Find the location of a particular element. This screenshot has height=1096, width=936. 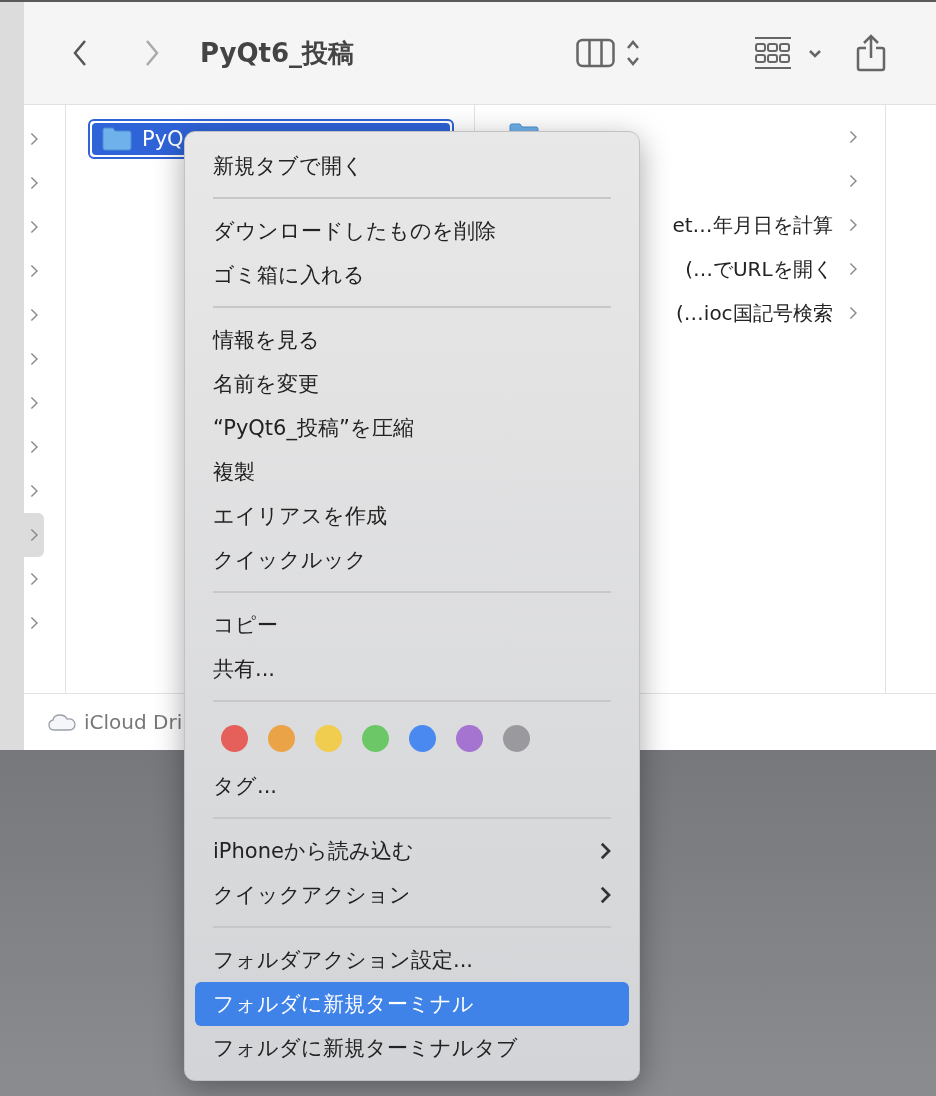

menu-item: “PyQt6_投稿”を圧縮 is located at coordinates (412, 428).